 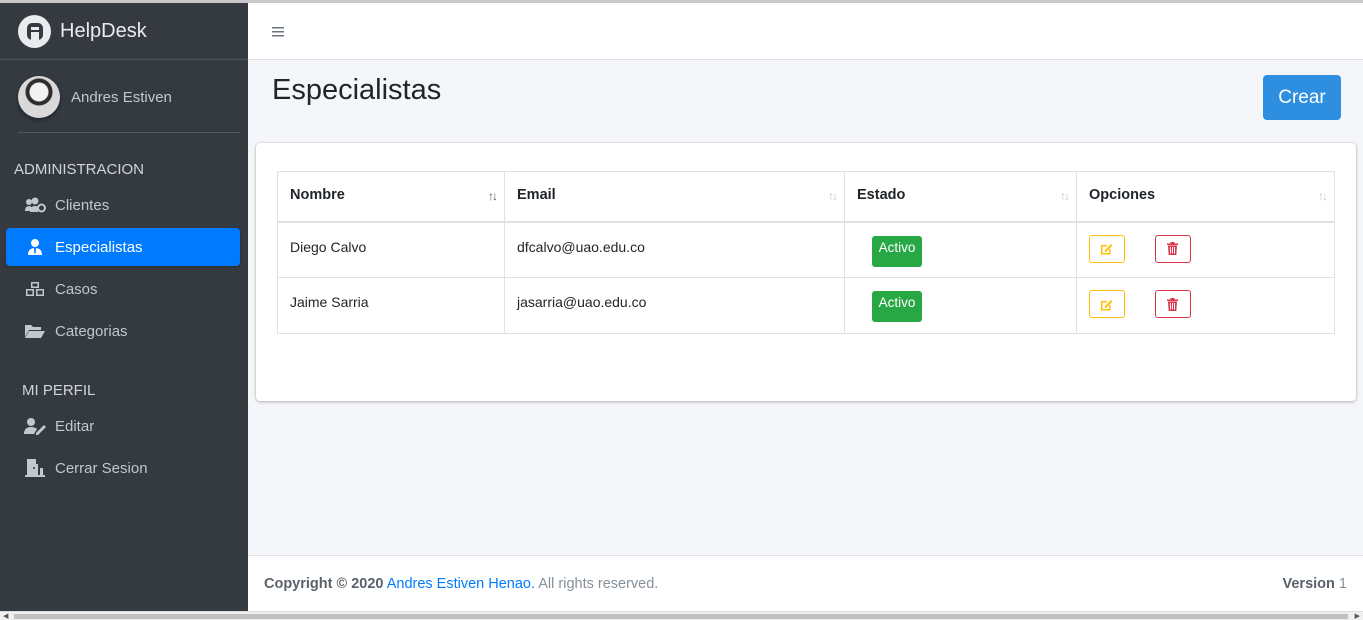 What do you see at coordinates (35, 247) in the screenshot?
I see `user-tie-icon` at bounding box center [35, 247].